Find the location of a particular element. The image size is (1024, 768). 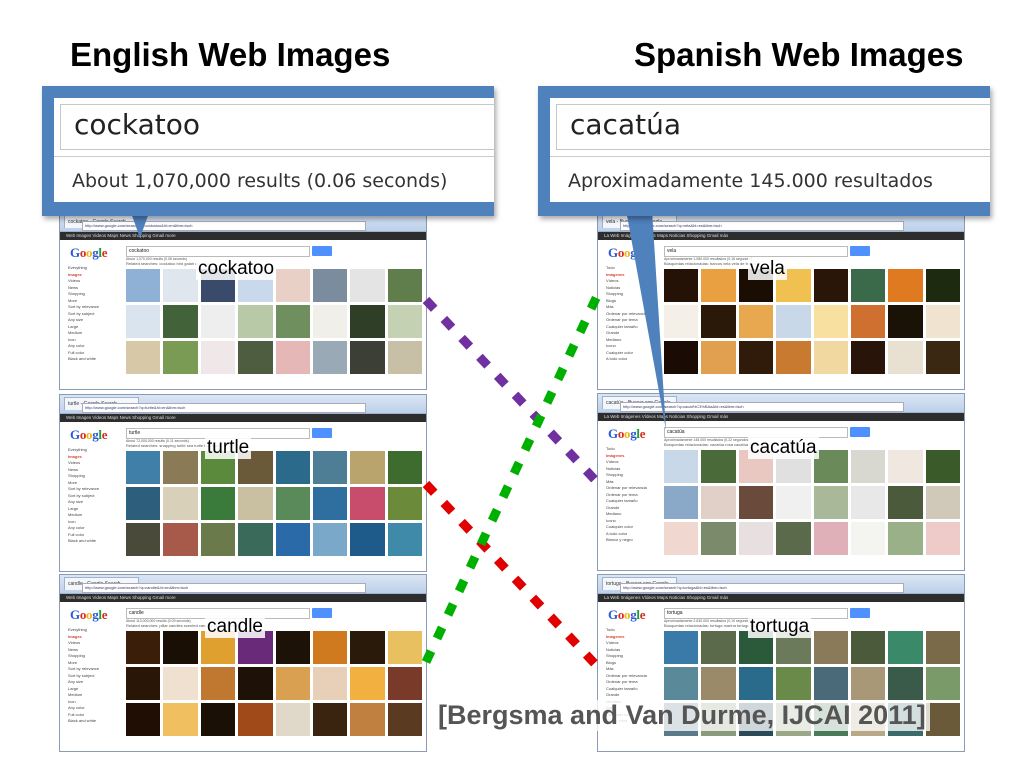

link-candle is located at coordinates (511, 479).